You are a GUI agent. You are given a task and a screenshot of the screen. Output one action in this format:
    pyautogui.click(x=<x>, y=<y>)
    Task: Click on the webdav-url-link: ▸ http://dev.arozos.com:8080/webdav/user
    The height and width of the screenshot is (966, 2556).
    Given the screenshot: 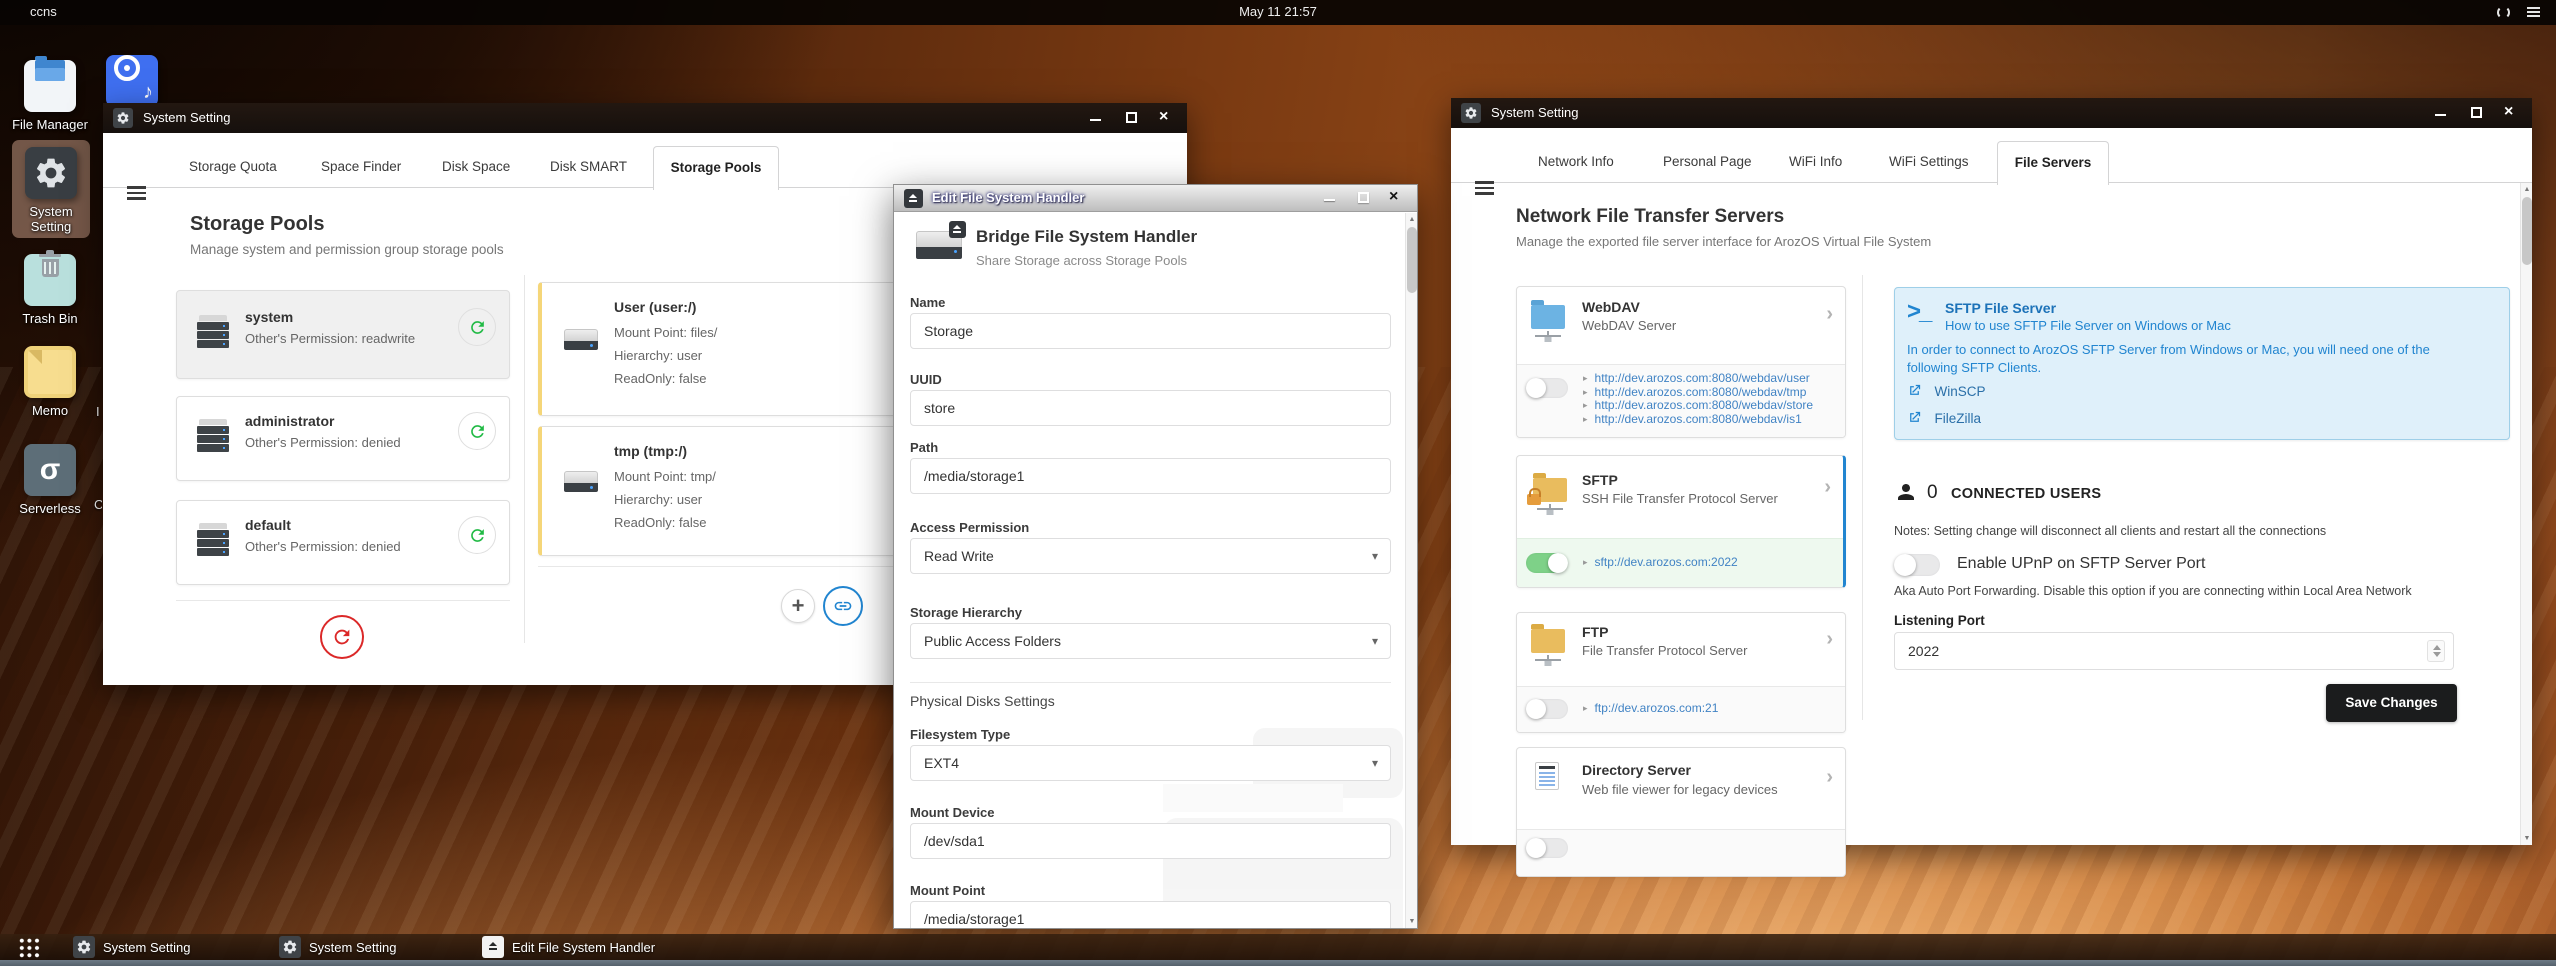 What is the action you would take?
    pyautogui.click(x=1698, y=378)
    